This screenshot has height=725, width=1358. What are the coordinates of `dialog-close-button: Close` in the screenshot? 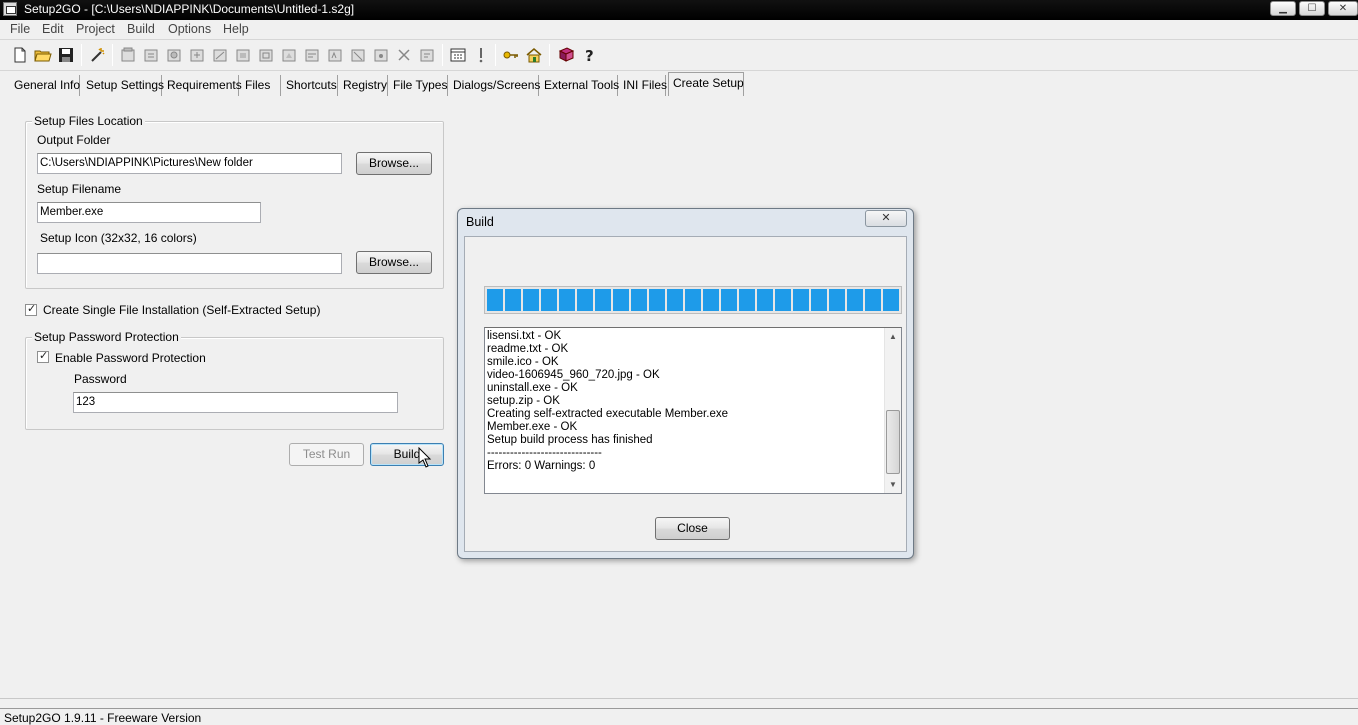 It's located at (692, 528).